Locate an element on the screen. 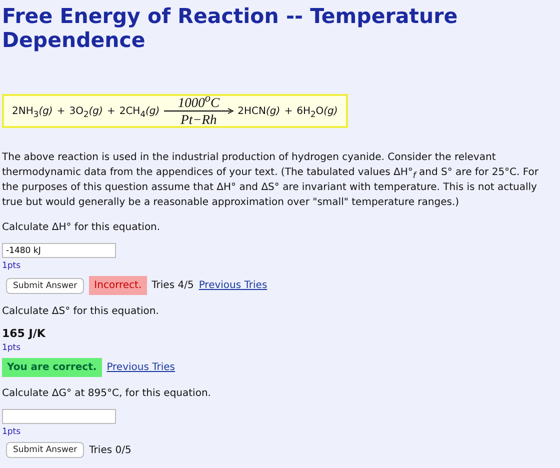 The width and height of the screenshot is (560, 468). tries-text: Tries 0/5 is located at coordinates (110, 450).